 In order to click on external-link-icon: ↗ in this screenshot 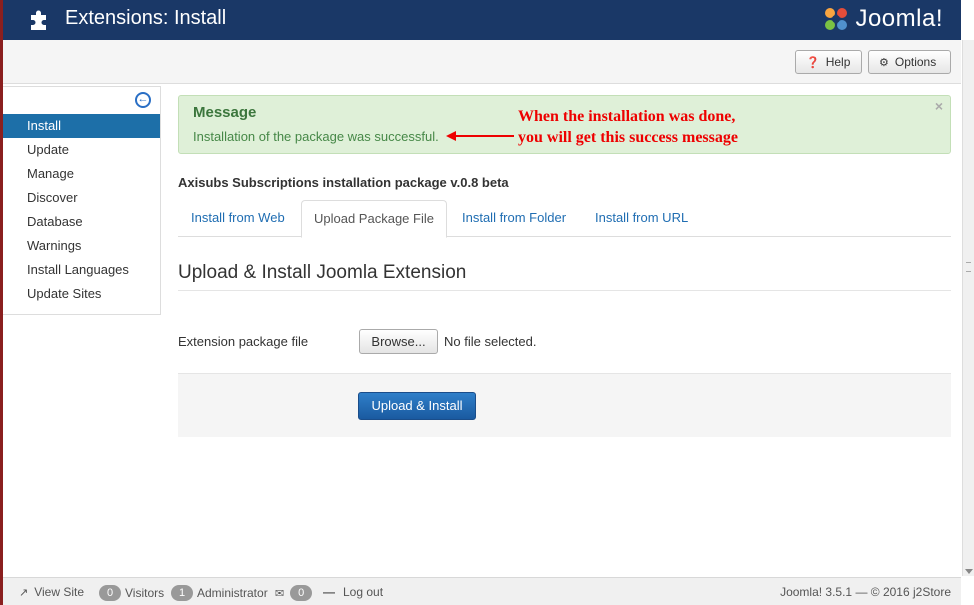, I will do `click(24, 592)`.